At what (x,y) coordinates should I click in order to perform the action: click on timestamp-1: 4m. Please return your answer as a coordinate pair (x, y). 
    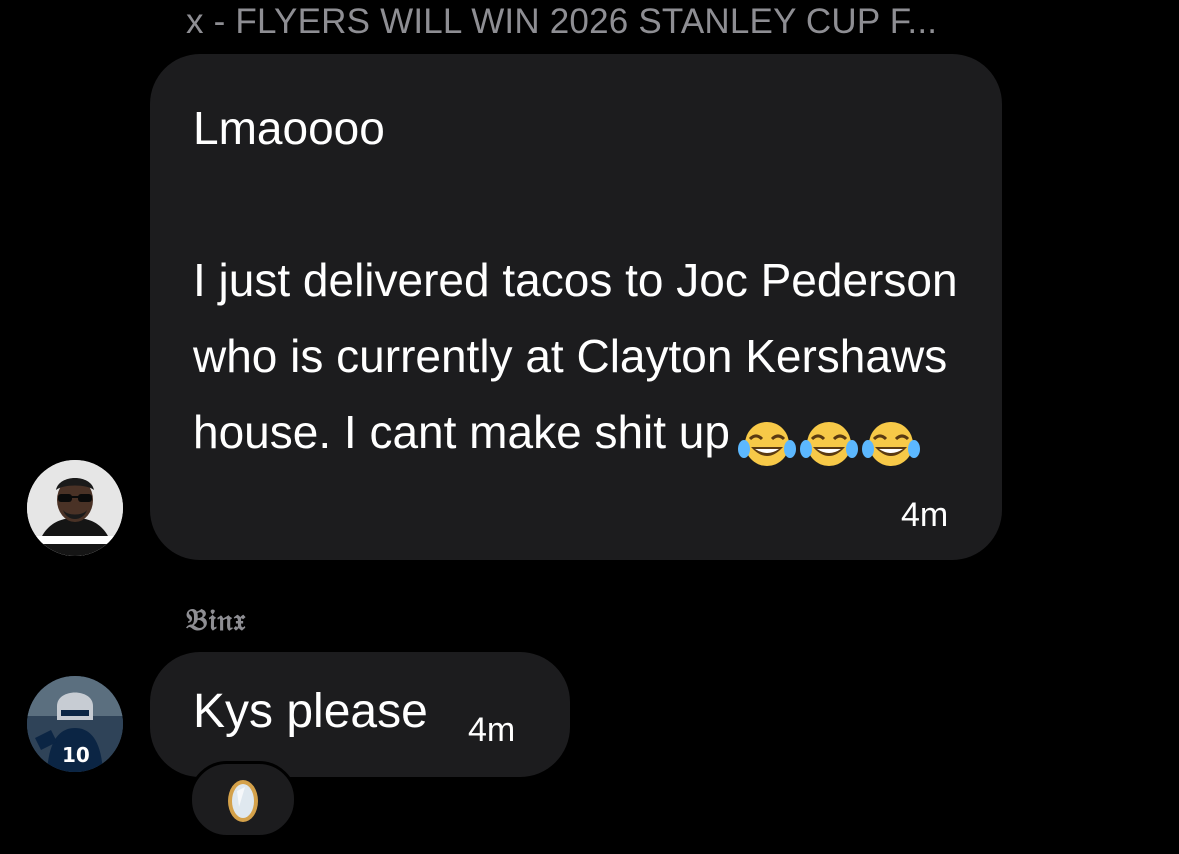
    Looking at the image, I should click on (925, 515).